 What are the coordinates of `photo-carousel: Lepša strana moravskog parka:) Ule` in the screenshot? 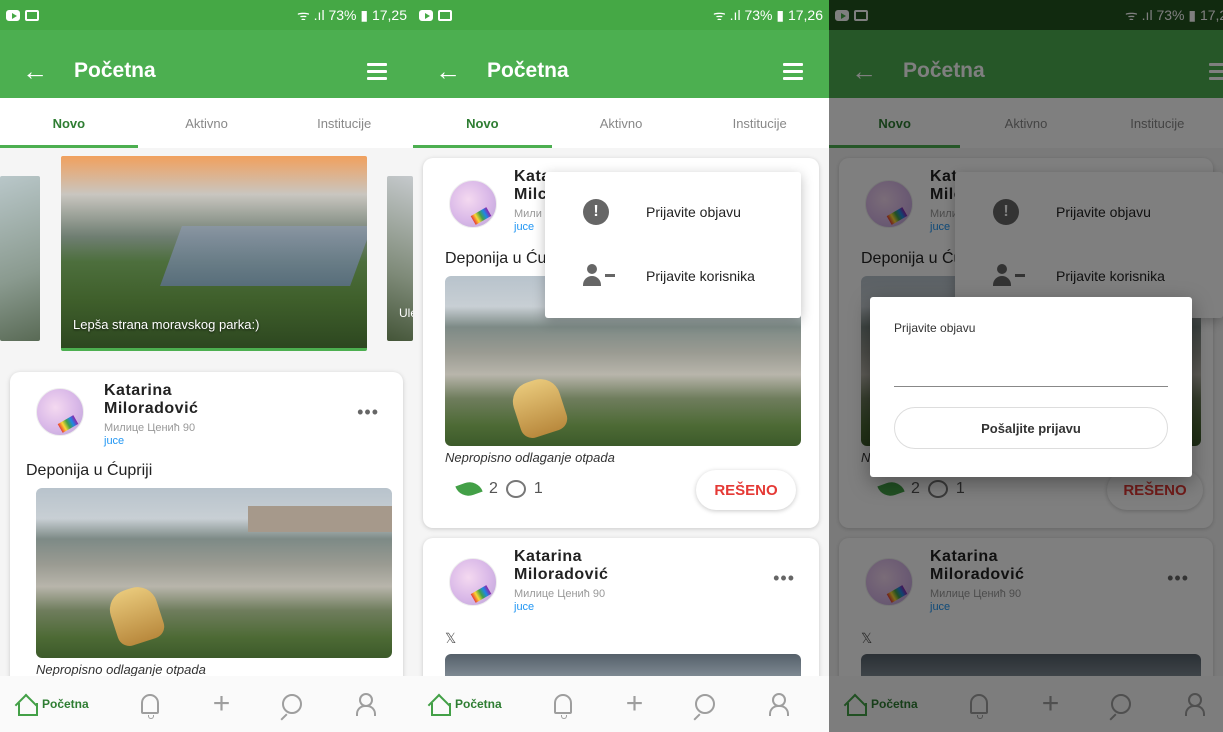 It's located at (206, 256).